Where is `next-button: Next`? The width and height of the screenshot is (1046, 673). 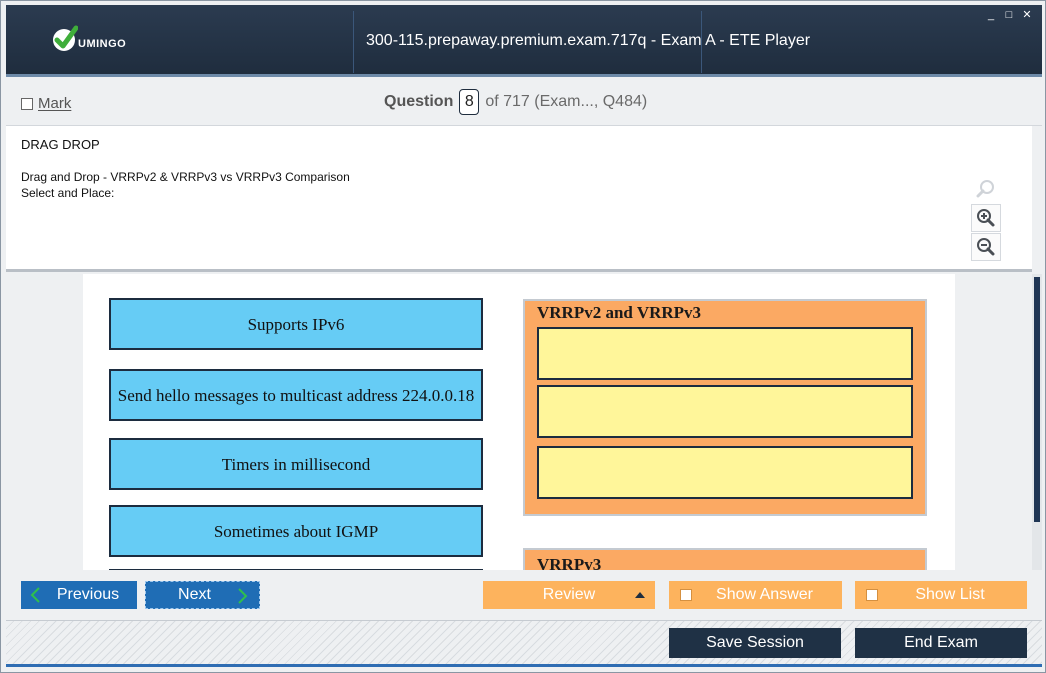 next-button: Next is located at coordinates (202, 595).